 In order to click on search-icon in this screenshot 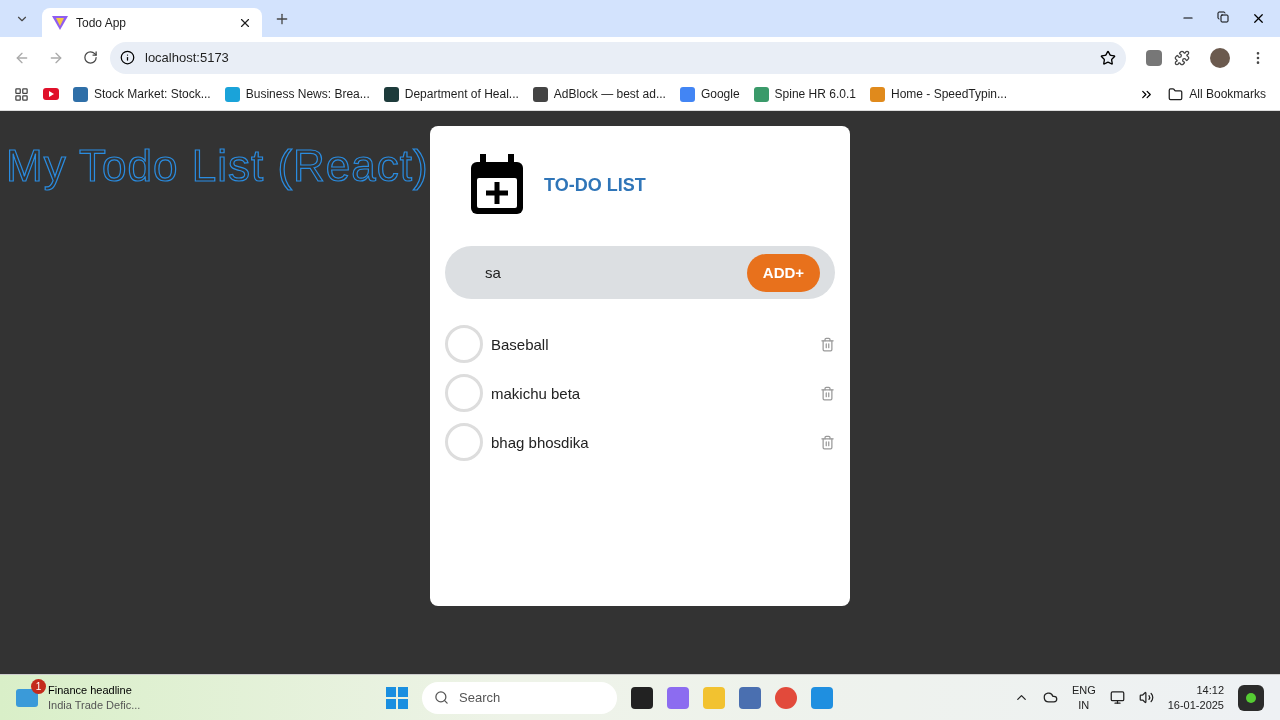, I will do `click(441, 697)`.